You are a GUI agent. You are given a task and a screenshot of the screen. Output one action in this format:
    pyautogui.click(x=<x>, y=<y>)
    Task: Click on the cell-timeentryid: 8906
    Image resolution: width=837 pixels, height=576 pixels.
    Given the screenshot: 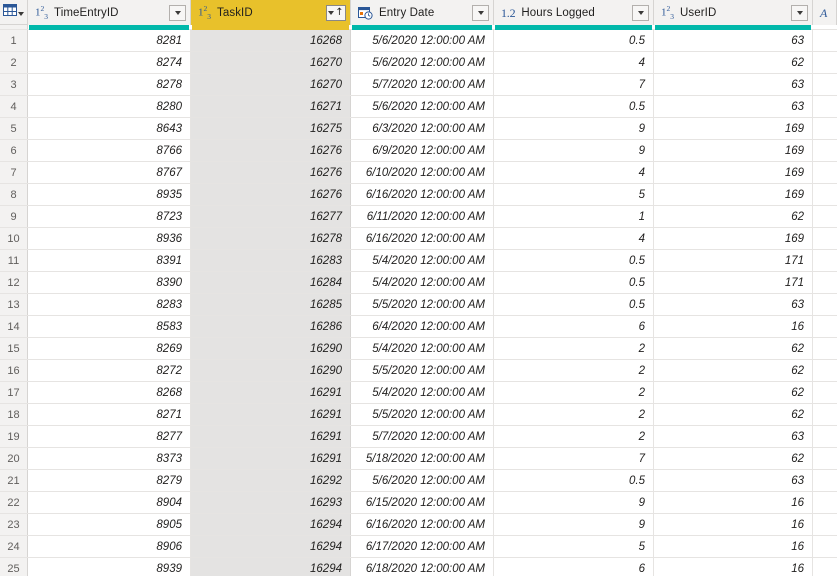 What is the action you would take?
    pyautogui.click(x=109, y=546)
    